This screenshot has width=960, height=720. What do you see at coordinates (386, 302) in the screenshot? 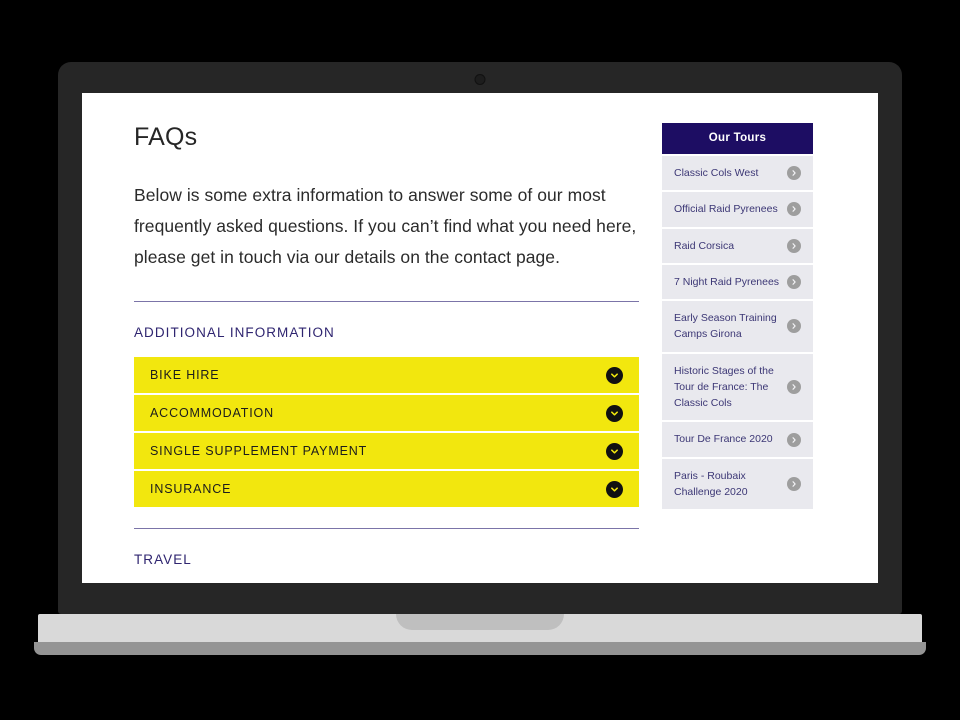
I see `section-divider-top` at bounding box center [386, 302].